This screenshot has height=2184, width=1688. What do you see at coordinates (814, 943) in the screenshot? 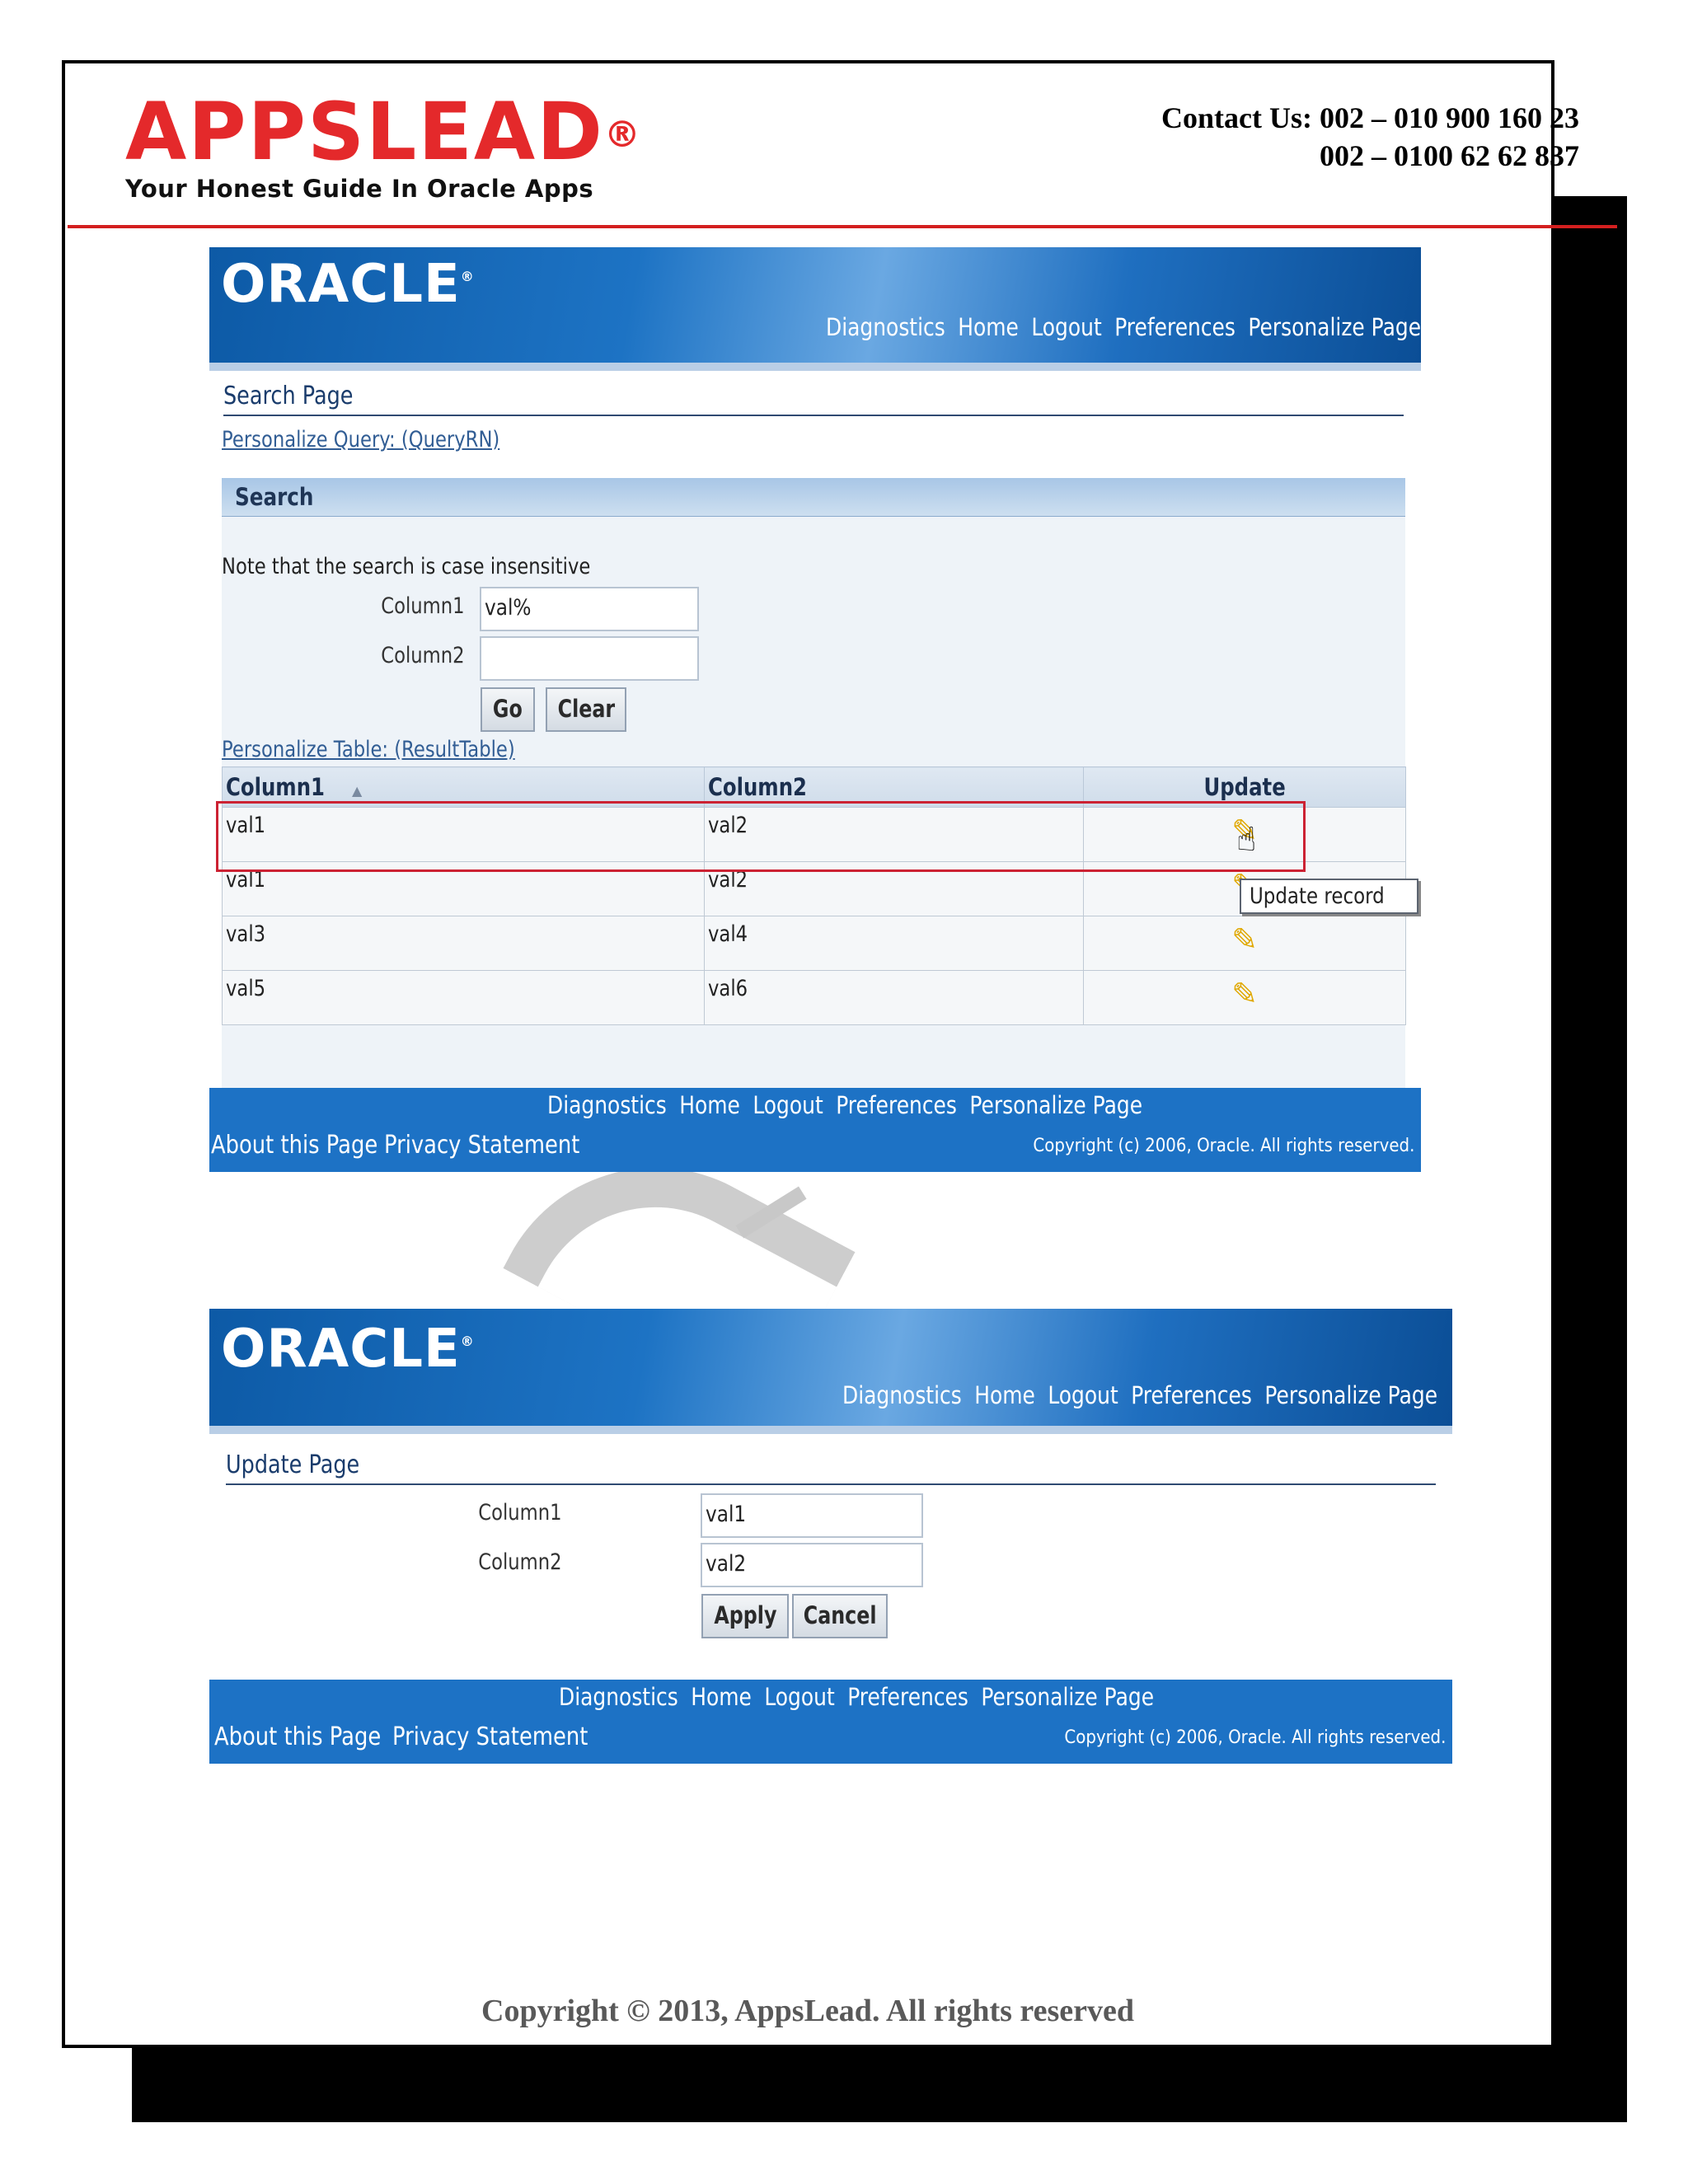
I see `table-row: val3 val4 ✎` at bounding box center [814, 943].